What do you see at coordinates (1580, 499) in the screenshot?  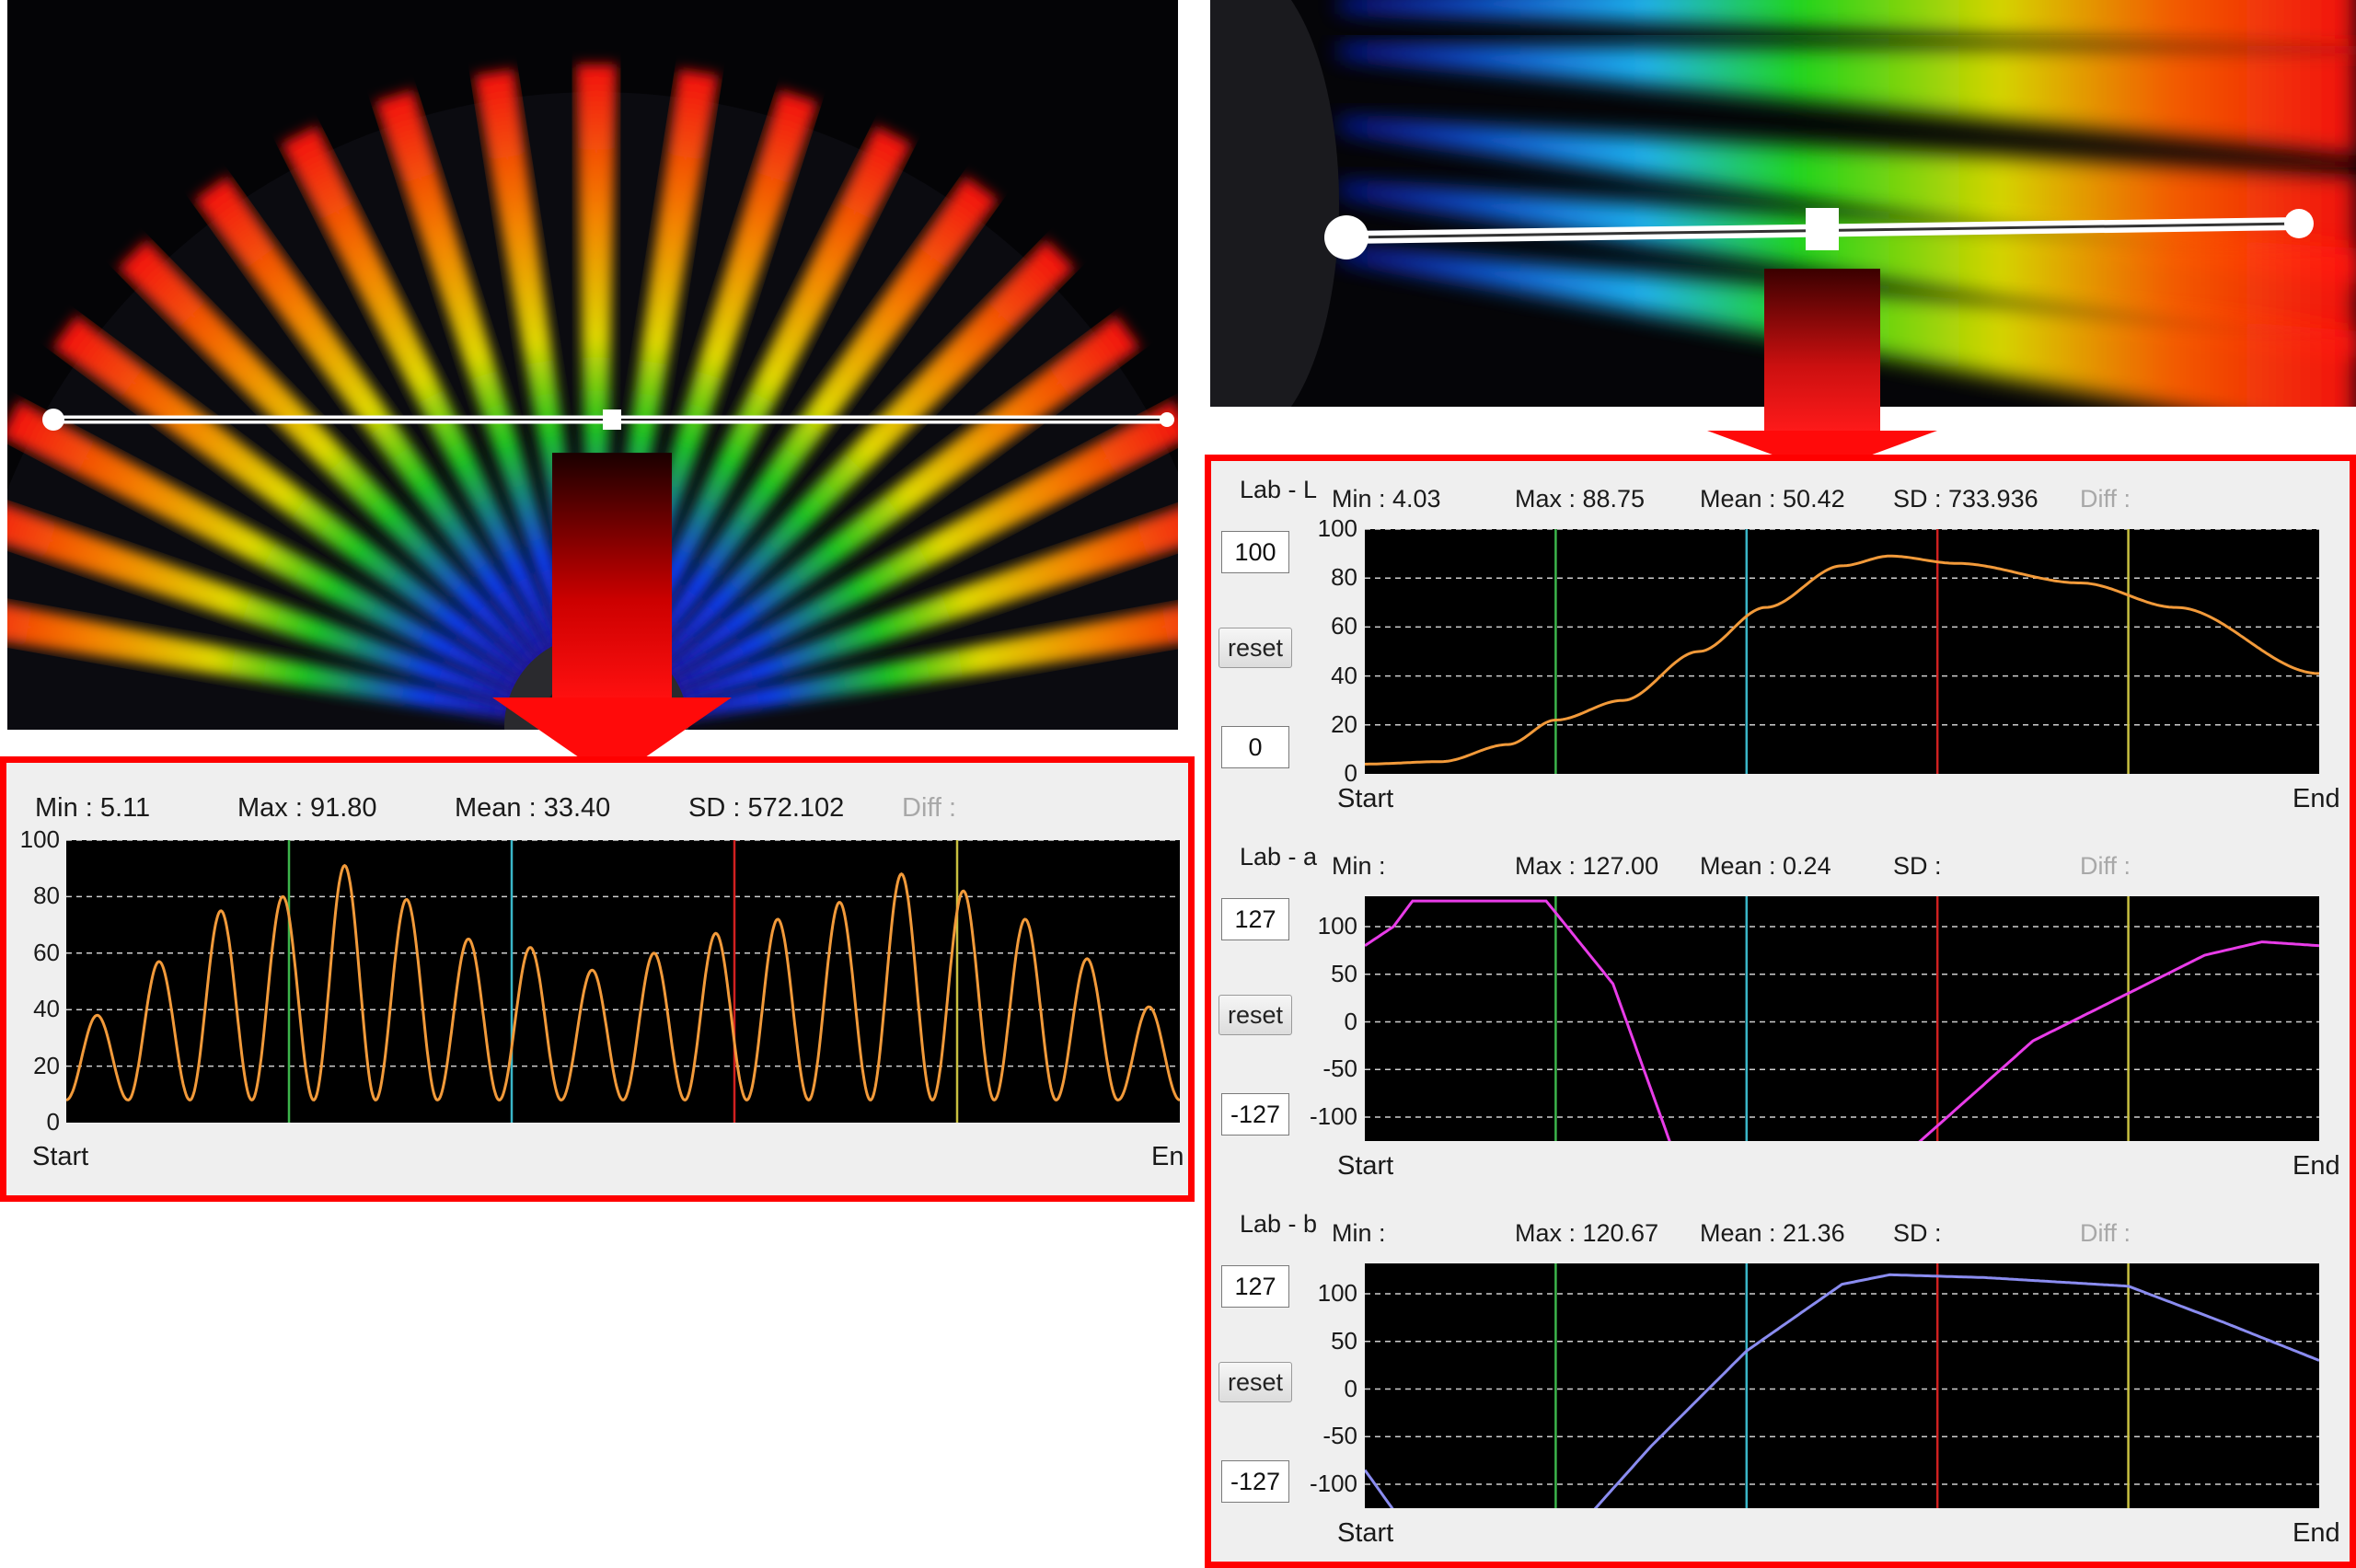 I see `stat-max: Max : 88.75` at bounding box center [1580, 499].